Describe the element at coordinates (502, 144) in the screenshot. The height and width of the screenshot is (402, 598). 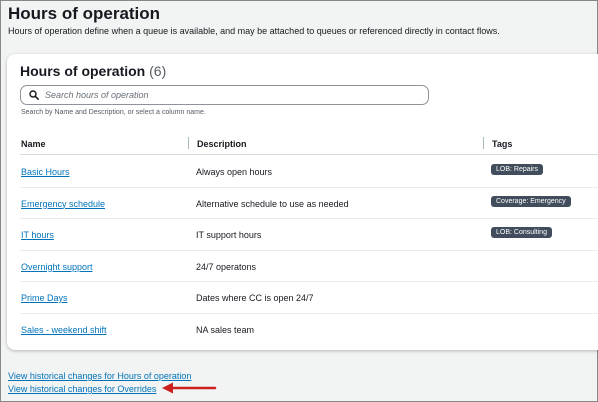
I see `column-header-tags: Tags` at that location.